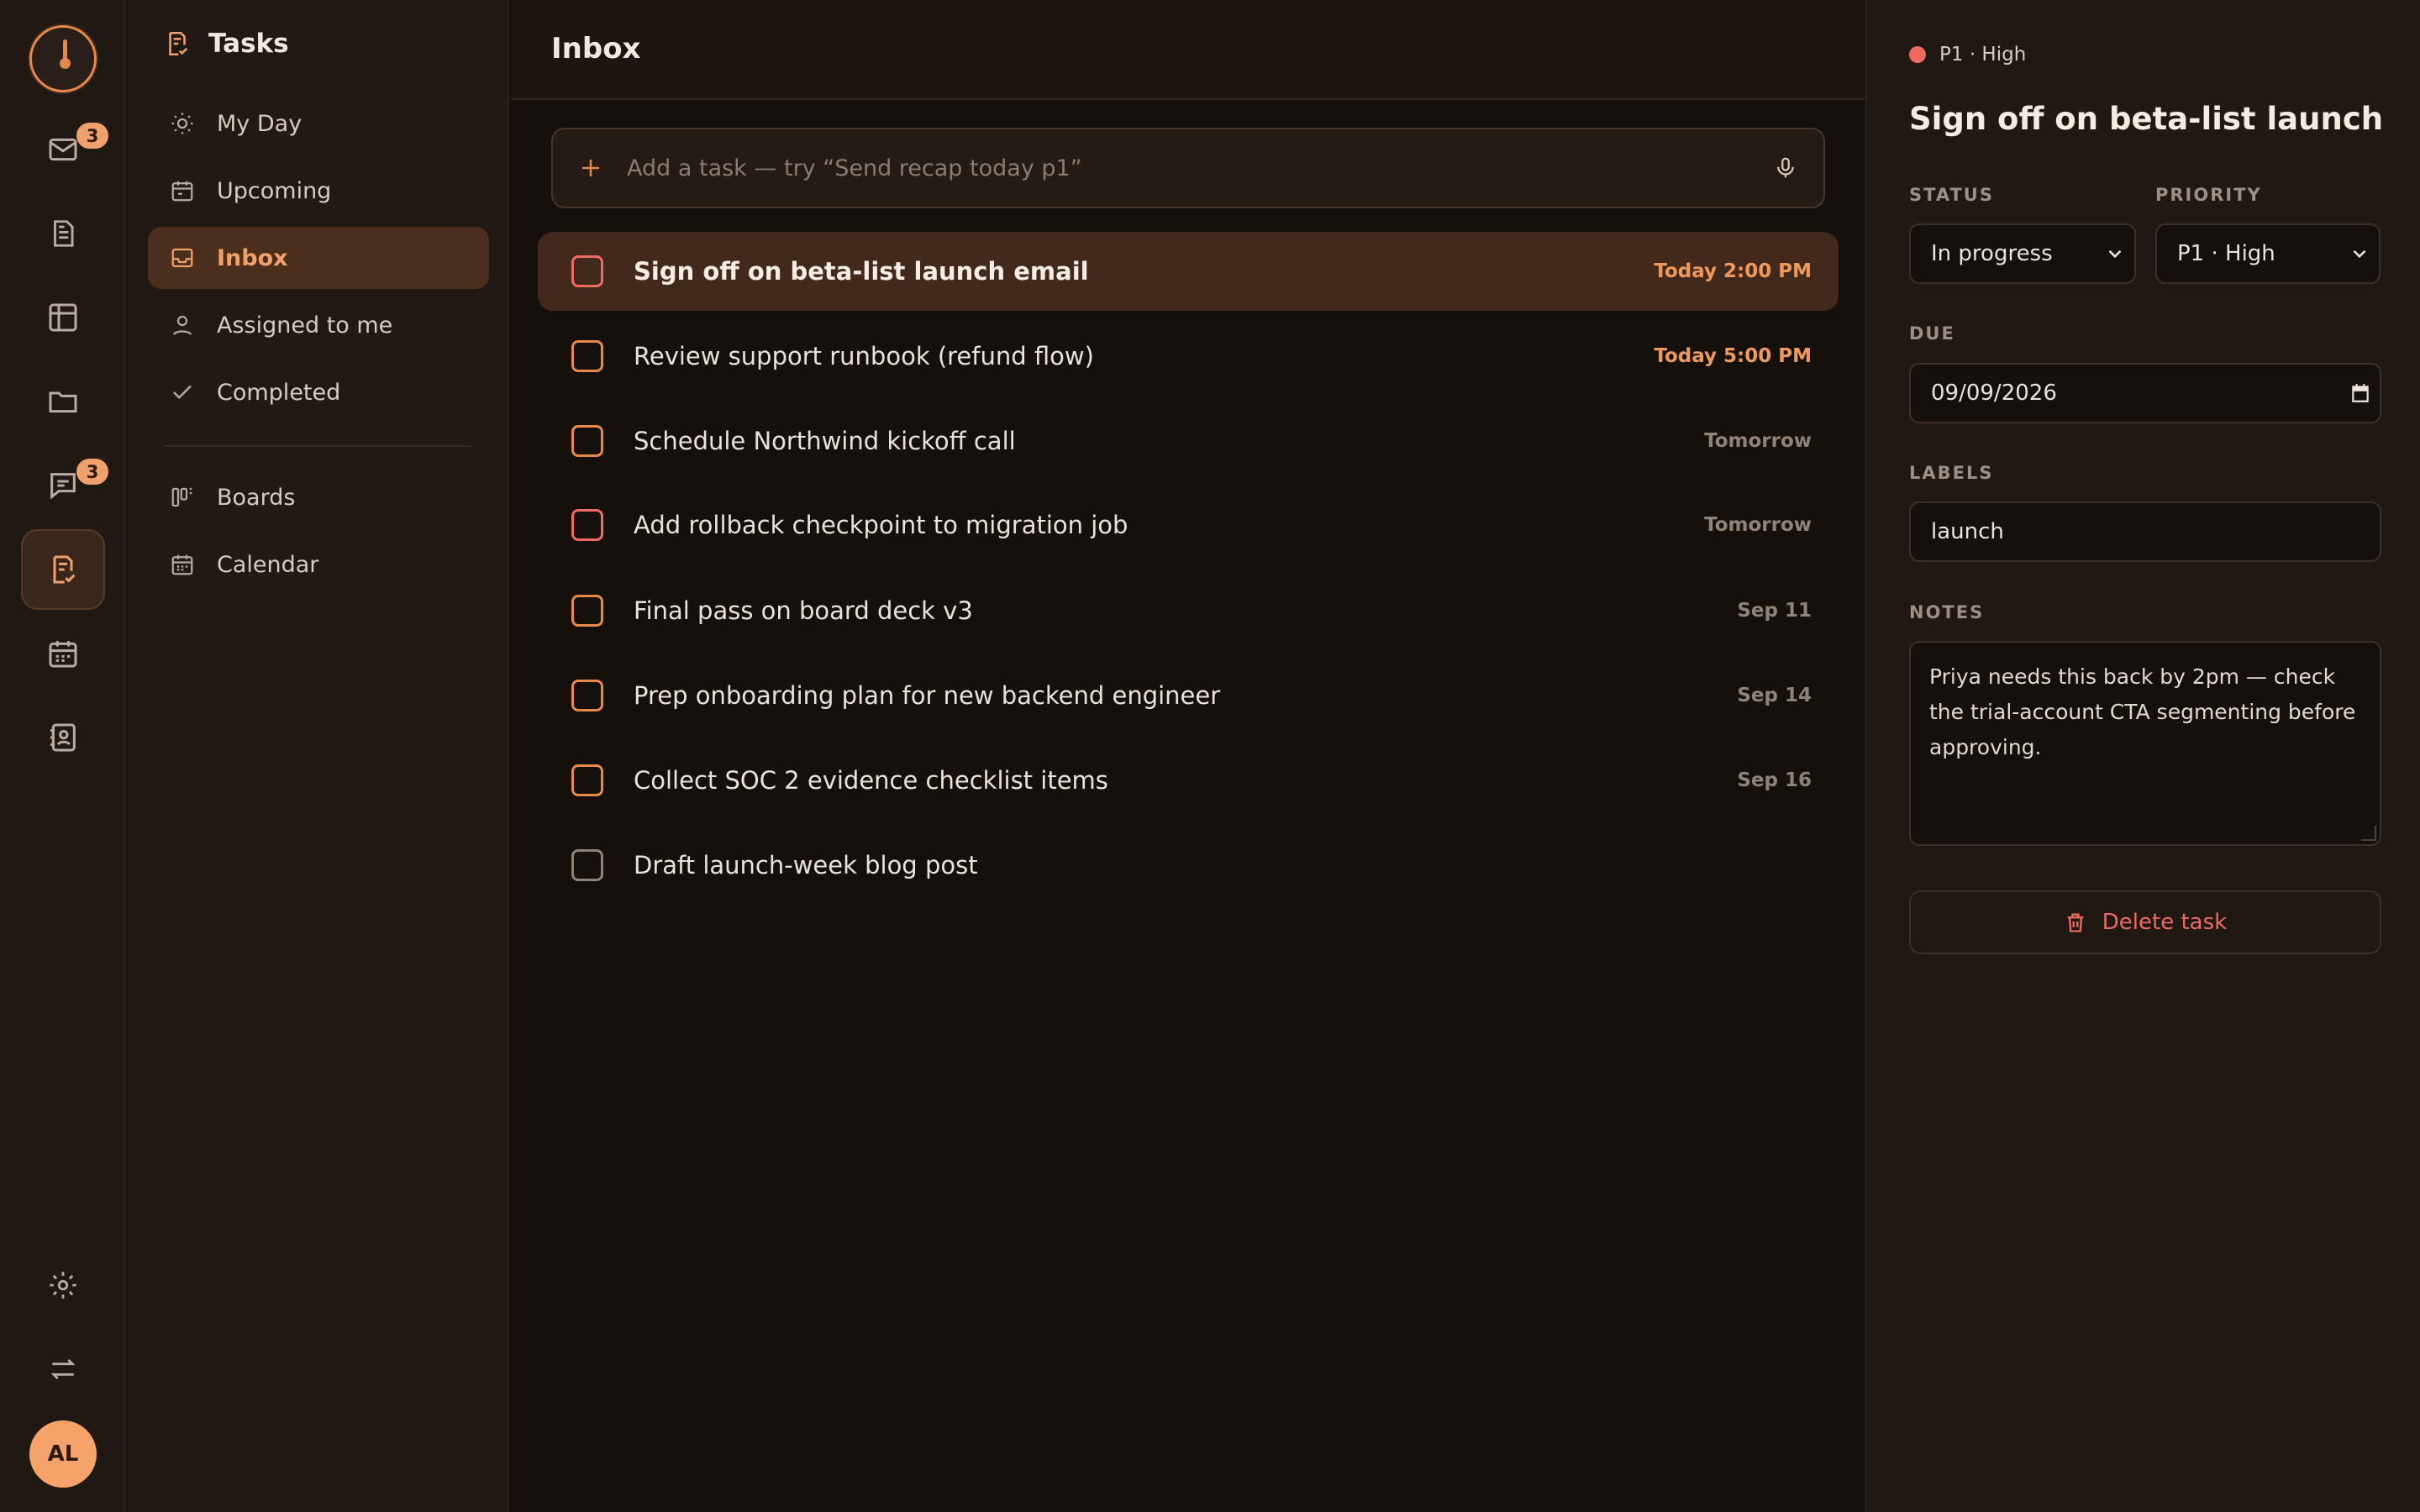  What do you see at coordinates (1786, 168) in the screenshot?
I see `microphone-icon` at bounding box center [1786, 168].